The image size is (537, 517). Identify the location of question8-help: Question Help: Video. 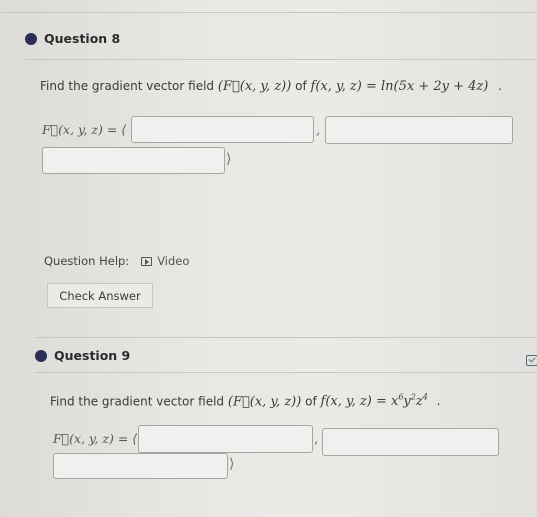
(116, 261).